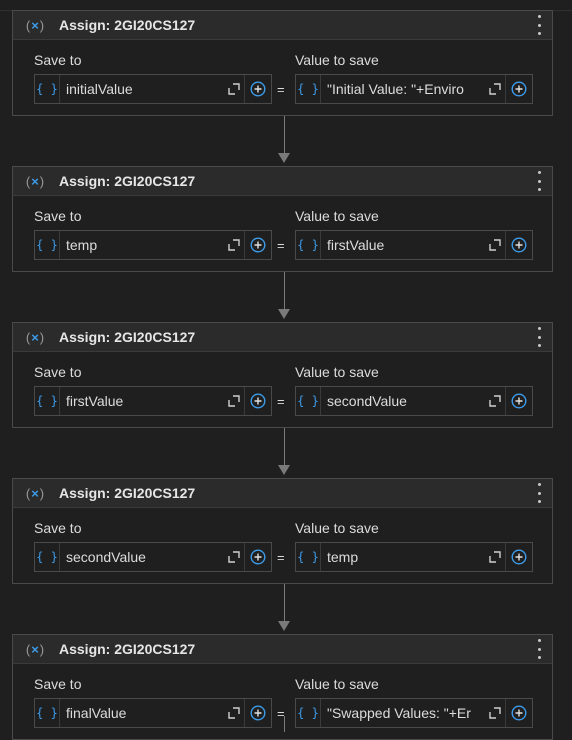 This screenshot has height=740, width=572. I want to click on save-to-field: { } finalValue, so click(153, 713).